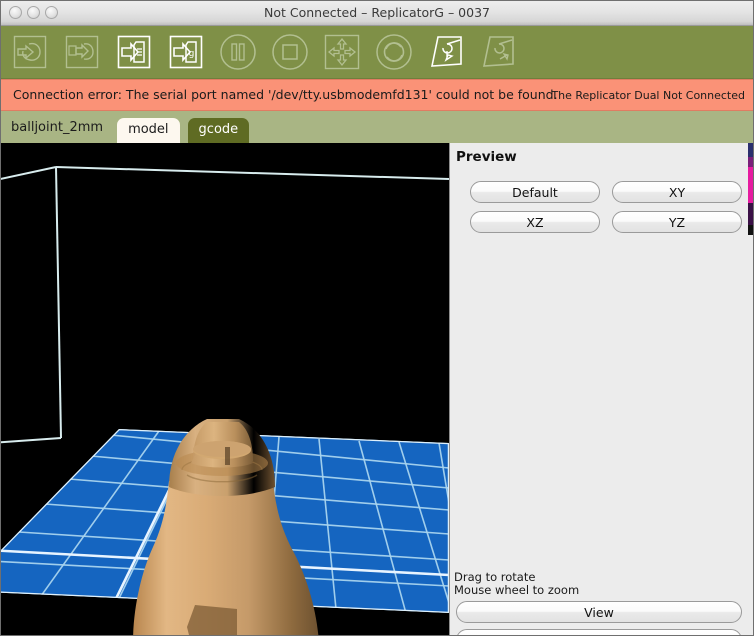  What do you see at coordinates (535, 222) in the screenshot?
I see `view-xz-button: XZ` at bounding box center [535, 222].